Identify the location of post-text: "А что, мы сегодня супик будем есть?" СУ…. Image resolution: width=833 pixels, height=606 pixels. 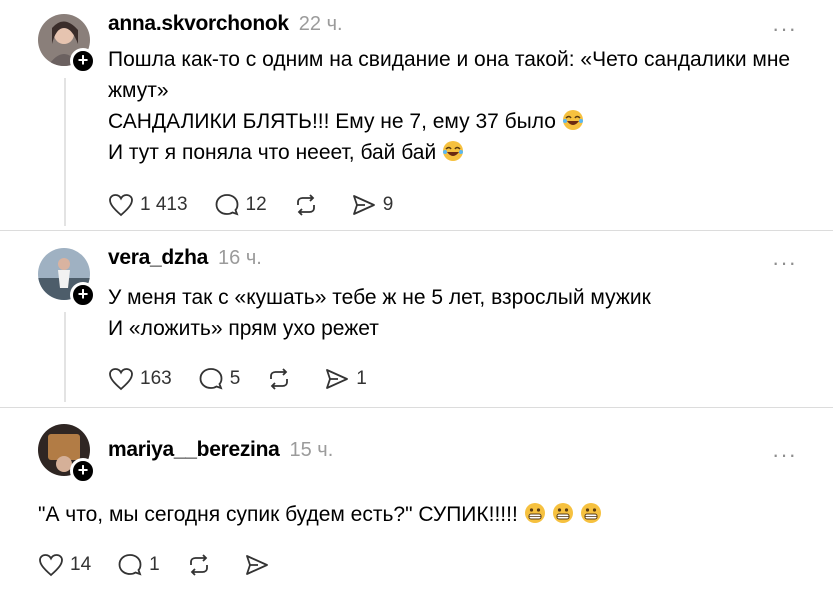
(420, 514).